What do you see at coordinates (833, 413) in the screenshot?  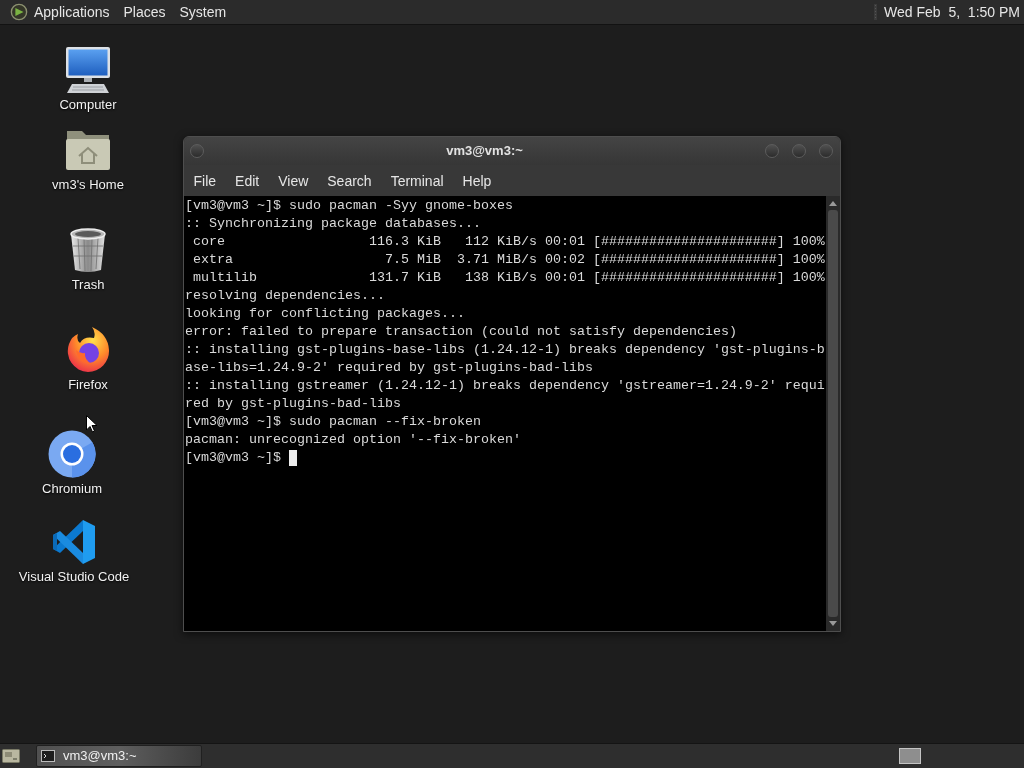 I see `scrollbar-thumb` at bounding box center [833, 413].